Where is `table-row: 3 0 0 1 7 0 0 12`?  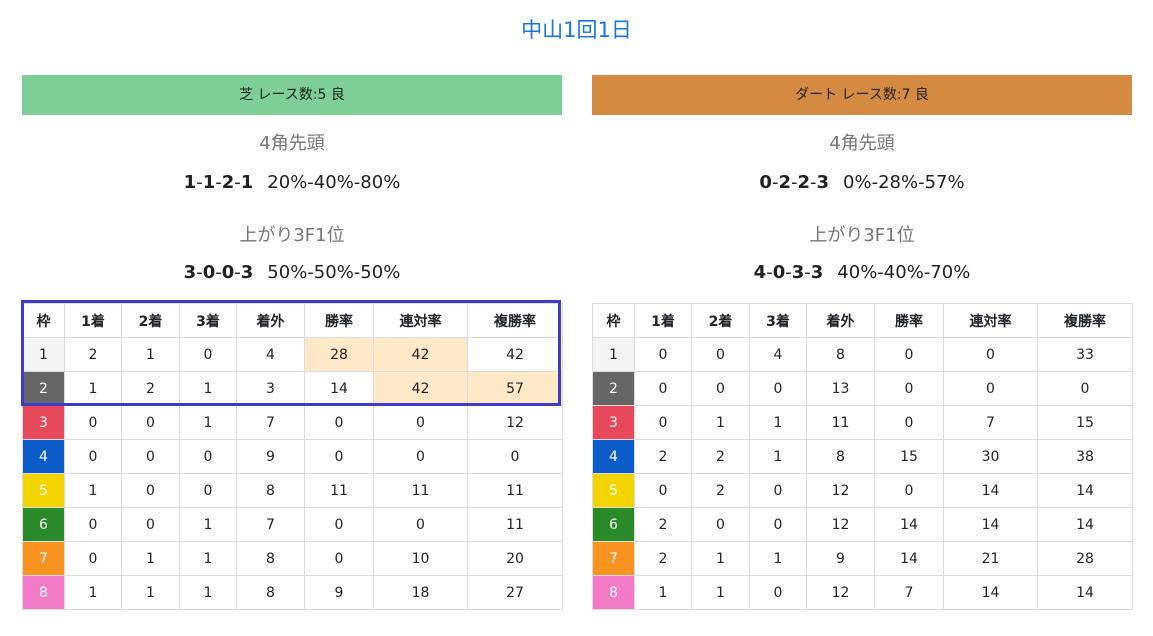
table-row: 3 0 0 1 7 0 0 12 is located at coordinates (292, 422).